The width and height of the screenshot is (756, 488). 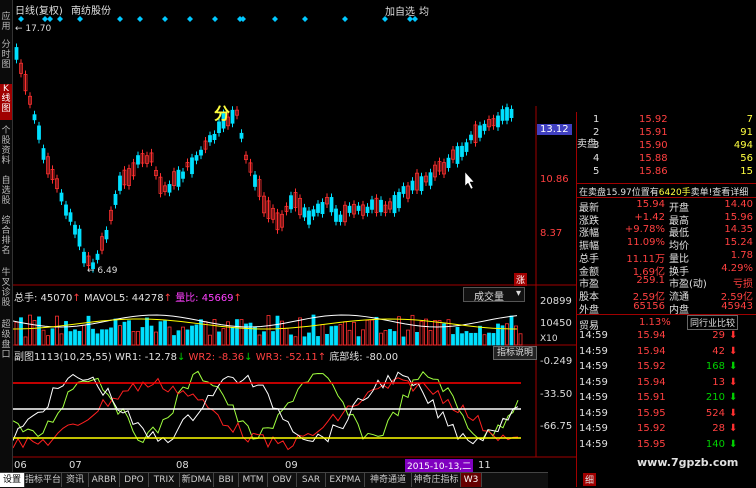 I want to click on volume-axis-label-0: 20899, so click(x=556, y=301).